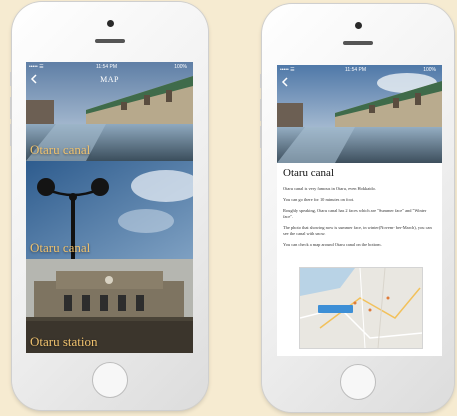 This screenshot has width=457, height=416. What do you see at coordinates (109, 79) in the screenshot?
I see `nav-title: MAP` at bounding box center [109, 79].